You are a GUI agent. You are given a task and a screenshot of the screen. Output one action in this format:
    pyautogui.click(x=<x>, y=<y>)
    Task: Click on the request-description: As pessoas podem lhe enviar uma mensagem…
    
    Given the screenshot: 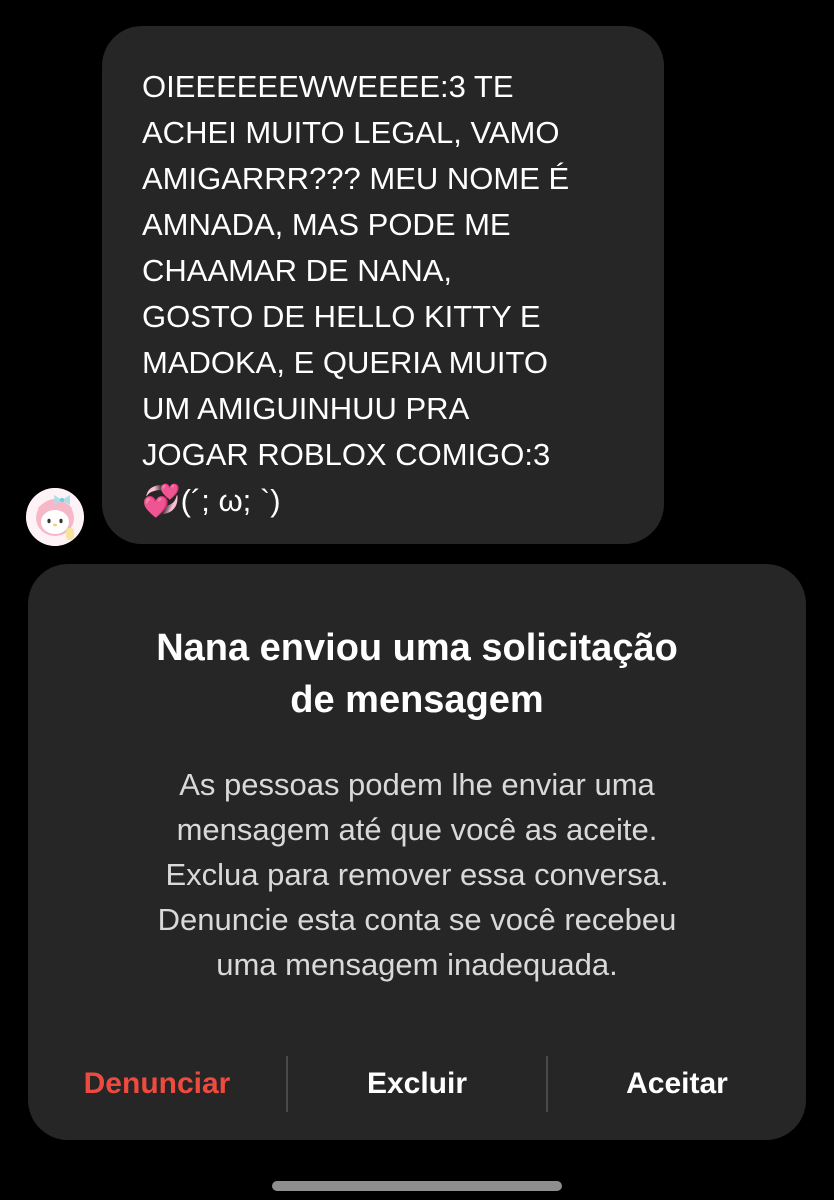 What is the action you would take?
    pyautogui.click(x=417, y=874)
    